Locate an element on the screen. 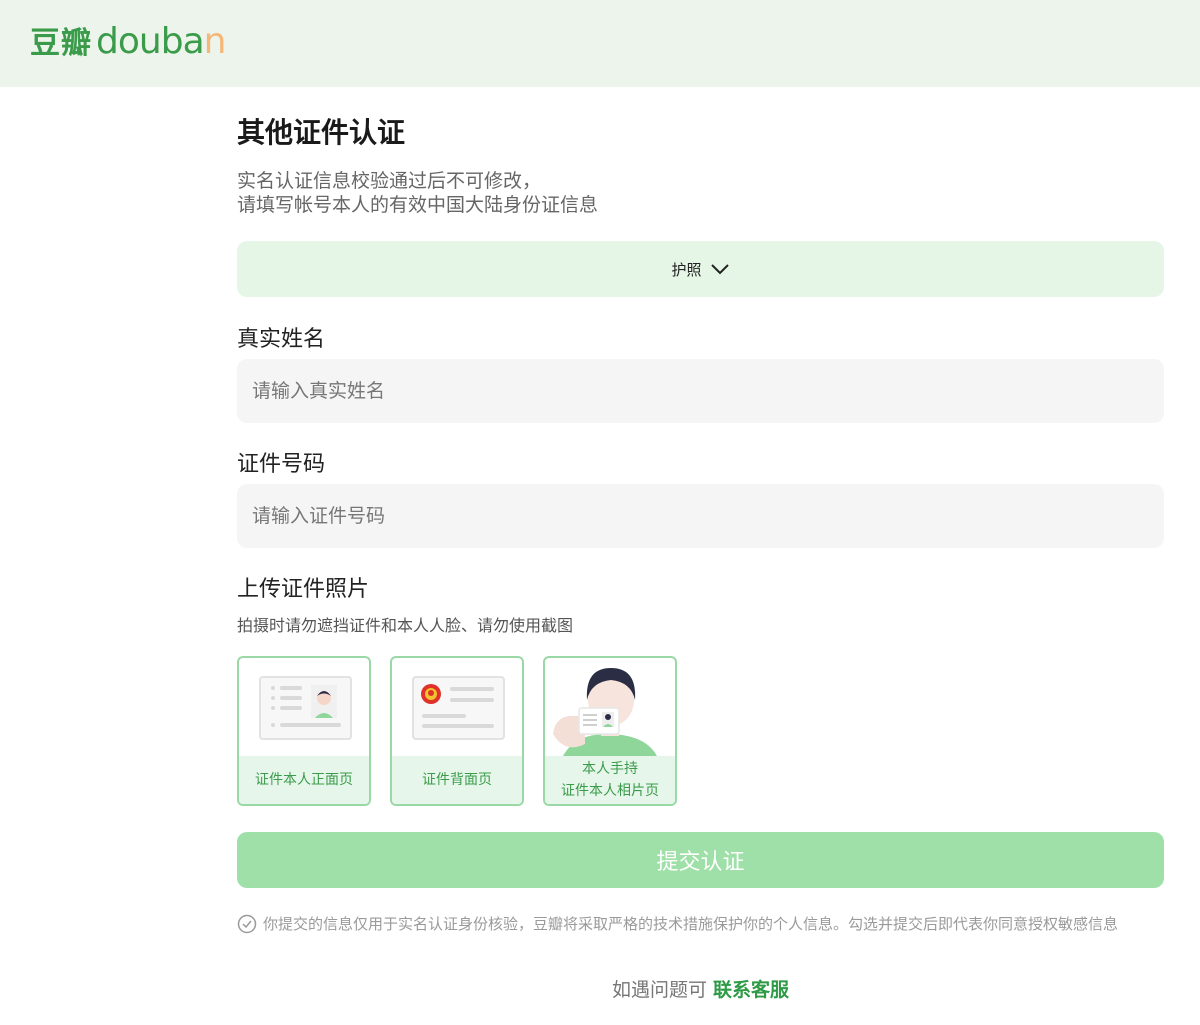 The height and width of the screenshot is (1025, 1200). upload-holding-caption: 本人手持 证件本人相片页 is located at coordinates (610, 780).